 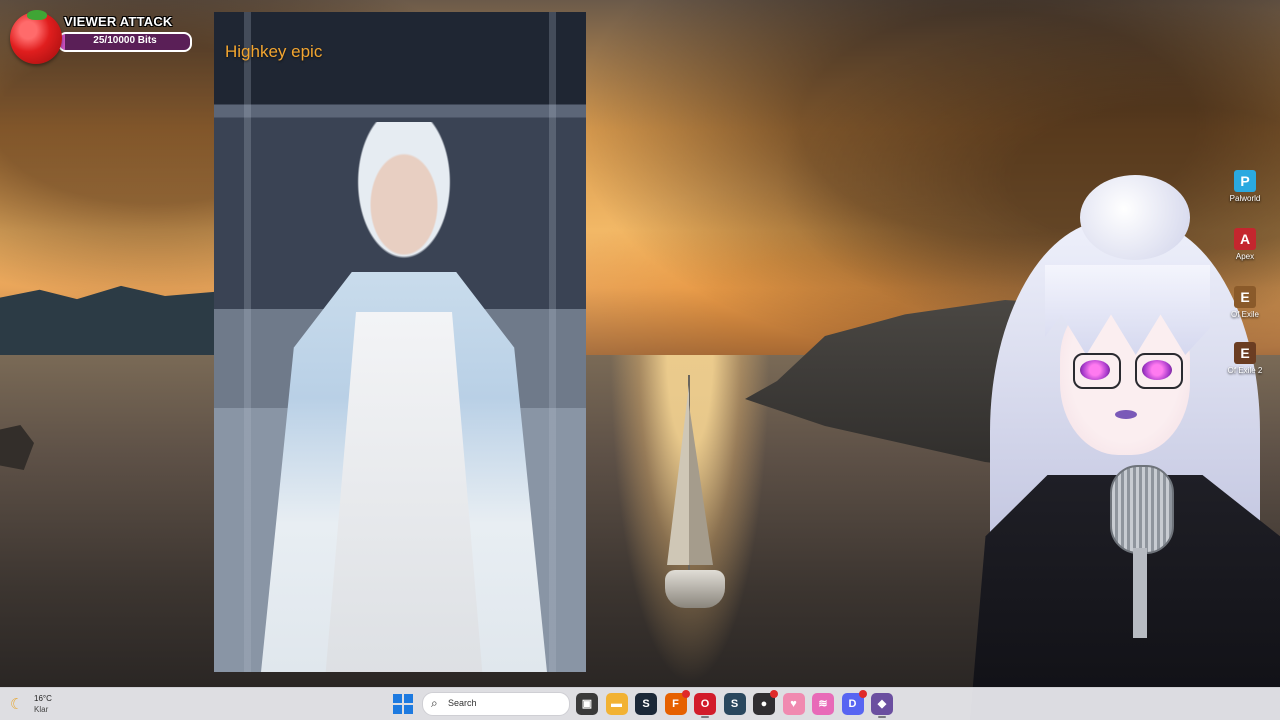 I want to click on obs-icon: ●, so click(x=765, y=702).